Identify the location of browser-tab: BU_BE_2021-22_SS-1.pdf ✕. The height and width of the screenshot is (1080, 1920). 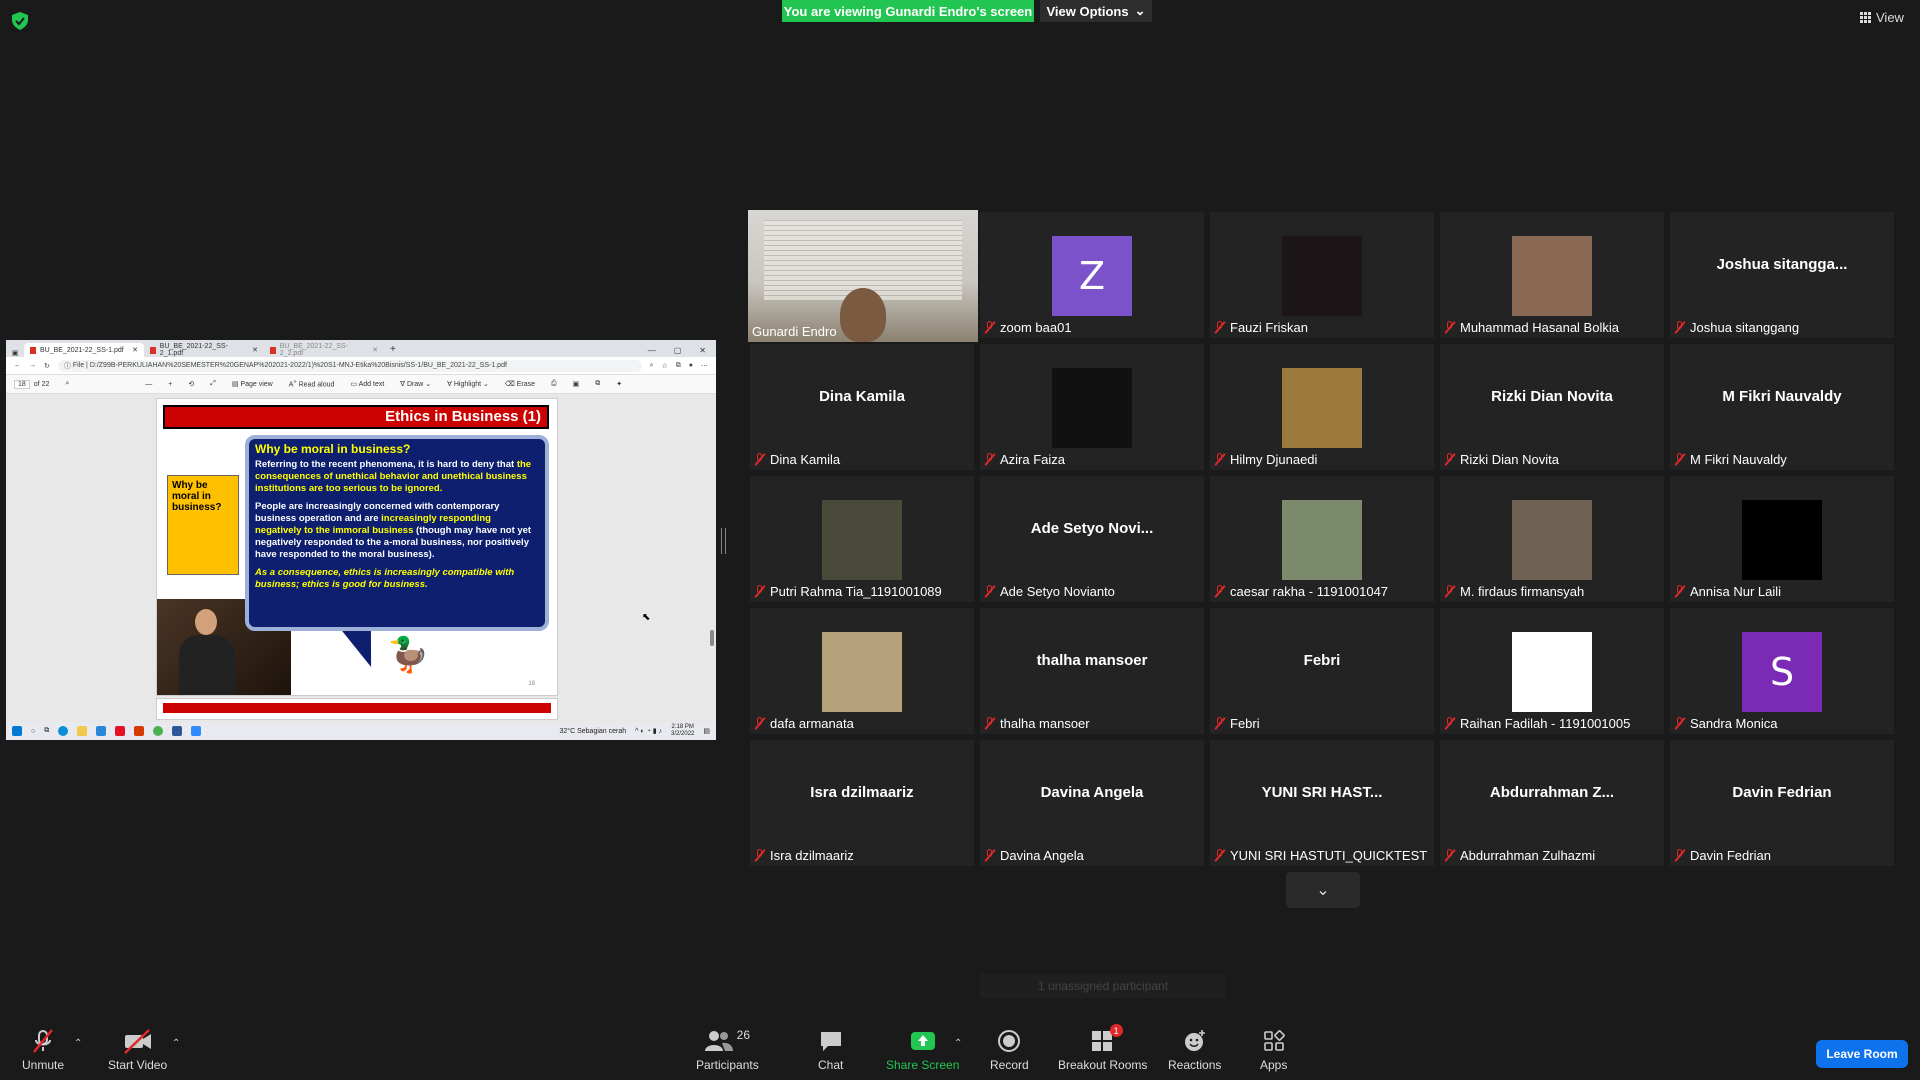
(84, 350).